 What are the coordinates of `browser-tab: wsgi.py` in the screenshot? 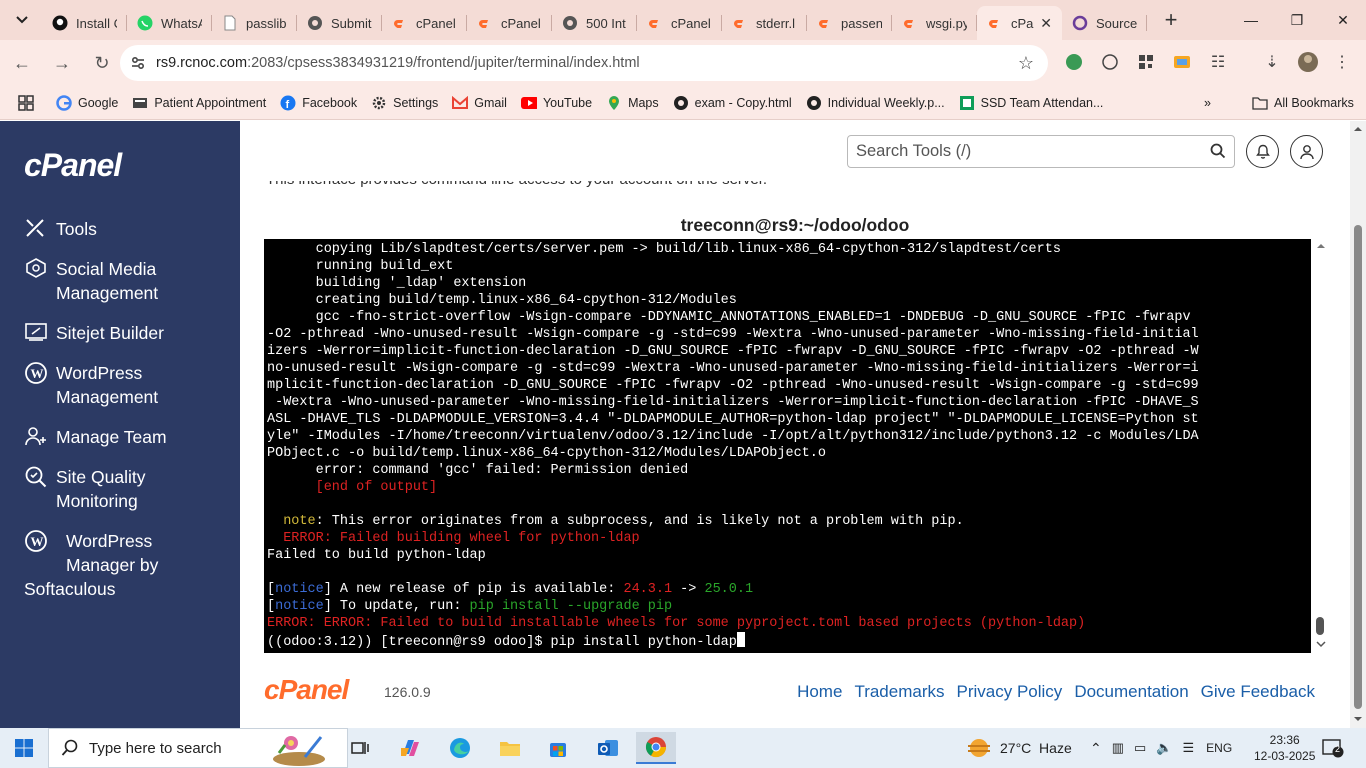 It's located at (934, 23).